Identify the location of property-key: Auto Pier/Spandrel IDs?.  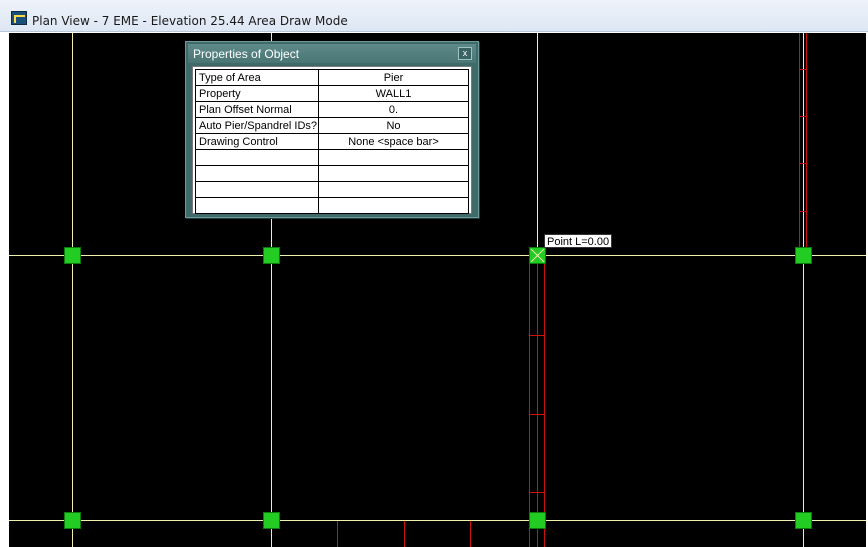
(257, 125).